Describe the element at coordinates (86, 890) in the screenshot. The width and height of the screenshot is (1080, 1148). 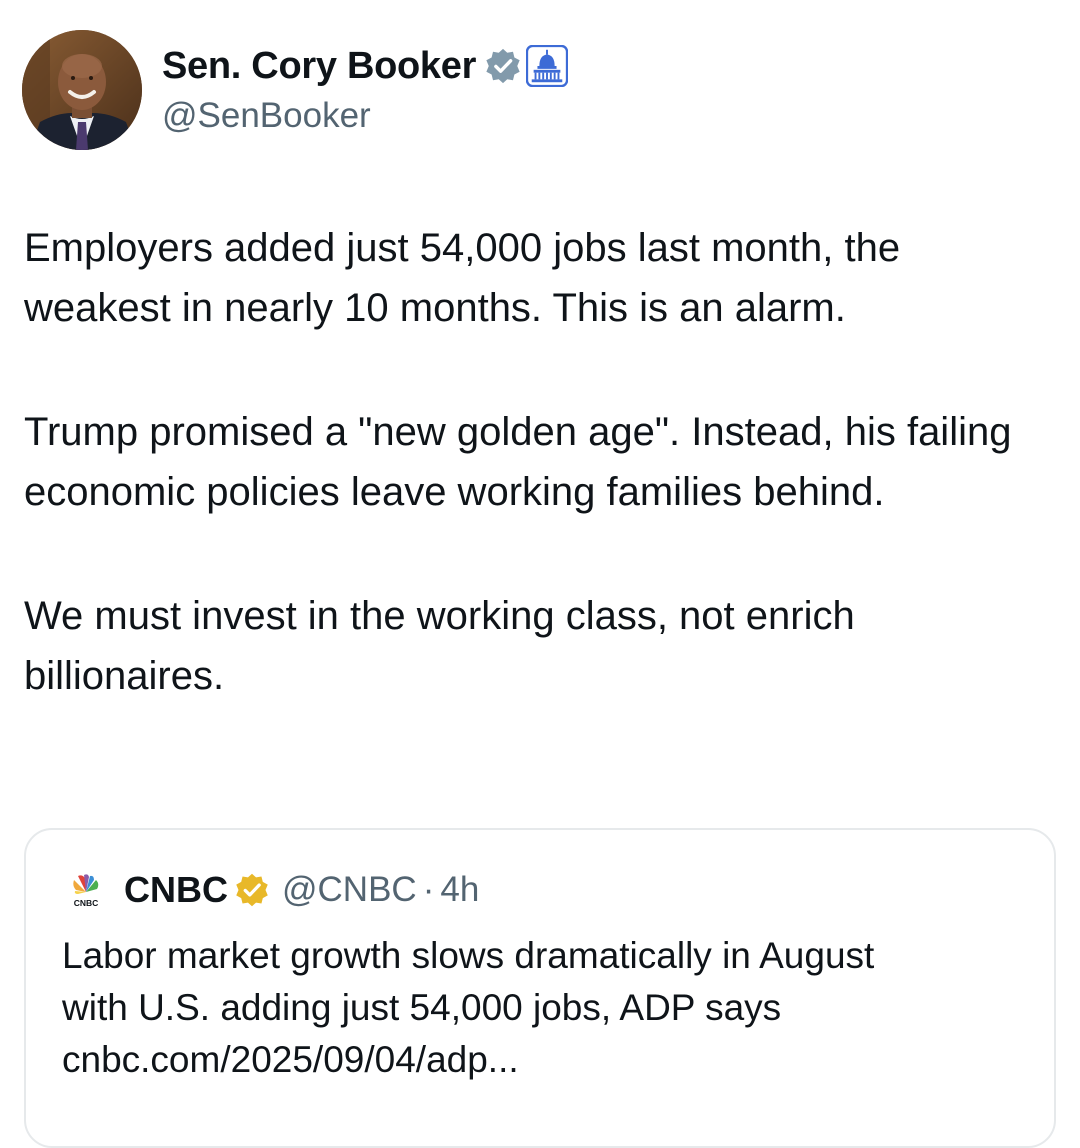
I see `cnbc-peacock-logo-icon: CNBC` at that location.